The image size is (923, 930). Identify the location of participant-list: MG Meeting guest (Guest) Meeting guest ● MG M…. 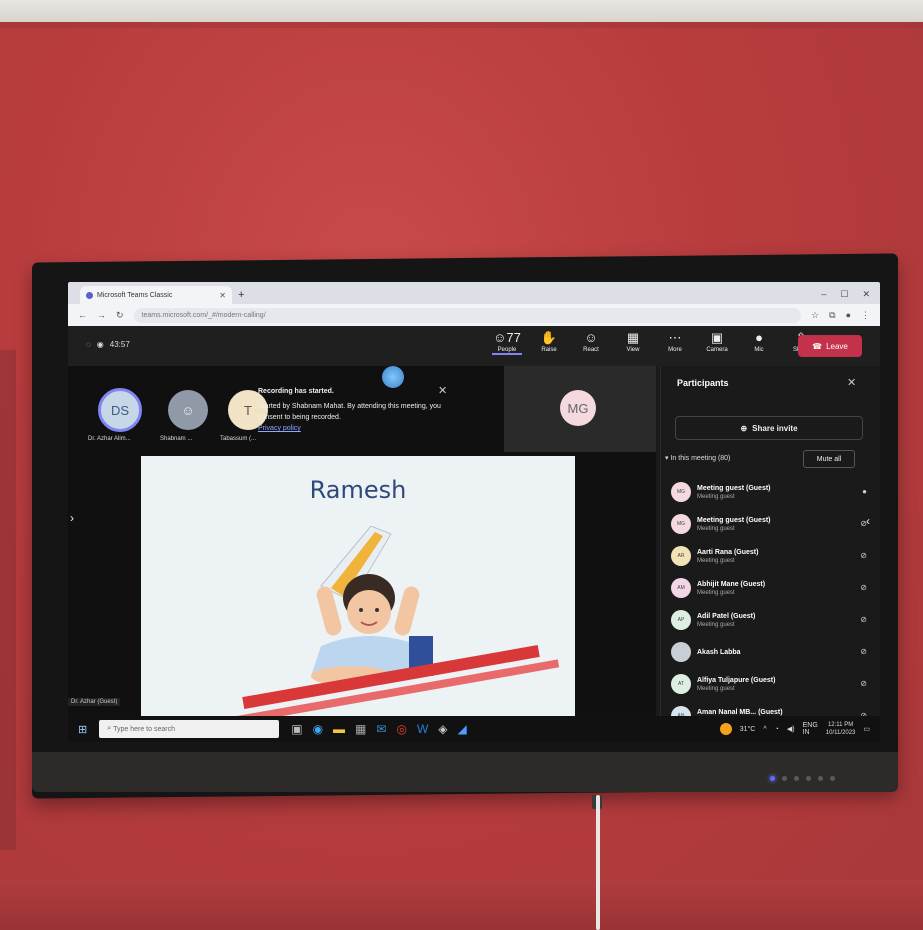
(771, 604).